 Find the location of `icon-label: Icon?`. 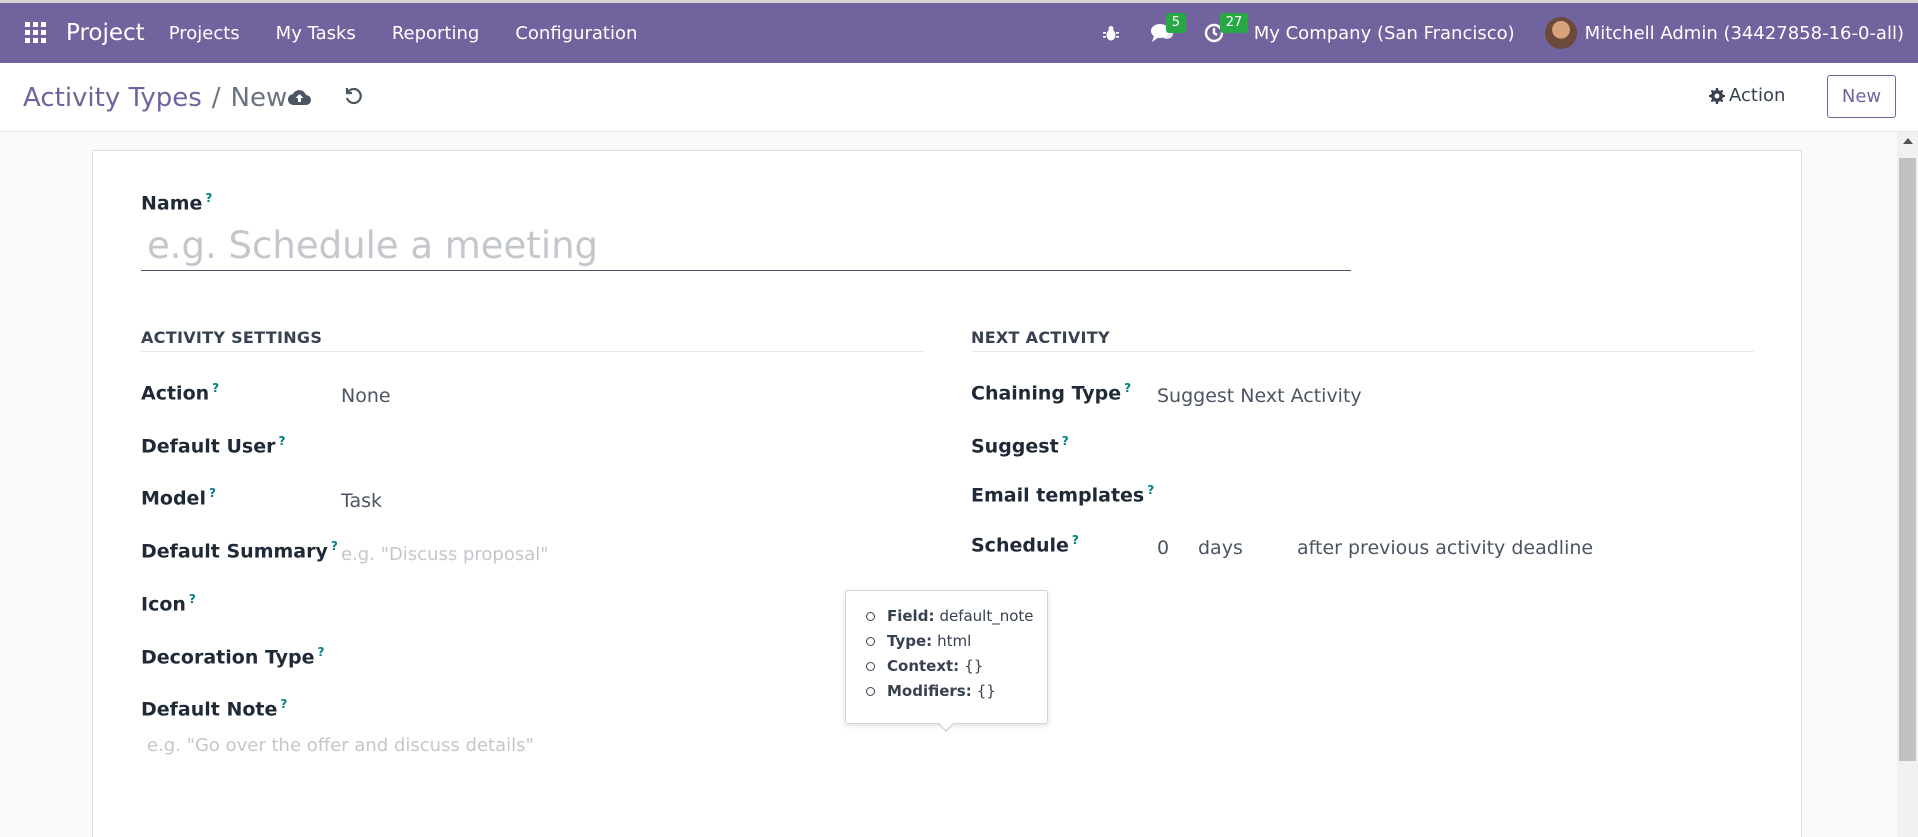

icon-label: Icon? is located at coordinates (168, 604).